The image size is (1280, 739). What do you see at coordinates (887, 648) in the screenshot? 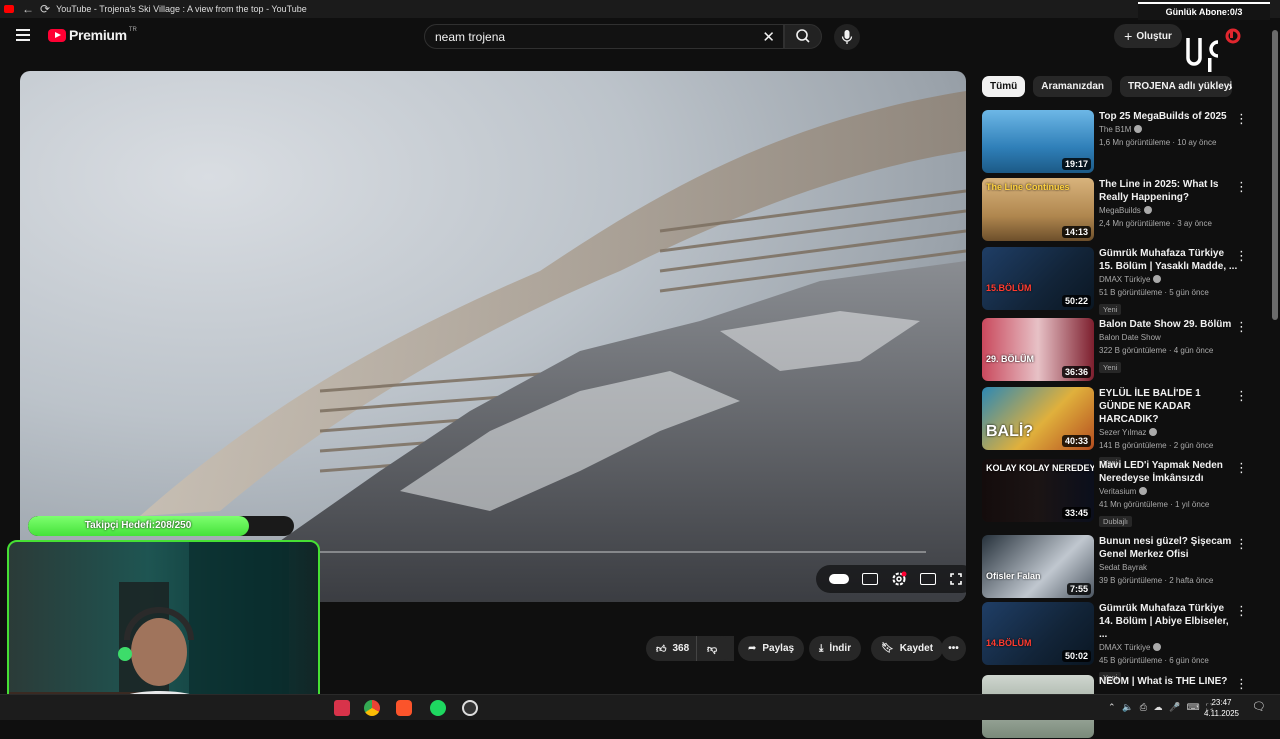
I see `bookmark-icon: 🔖︎` at bounding box center [887, 648].